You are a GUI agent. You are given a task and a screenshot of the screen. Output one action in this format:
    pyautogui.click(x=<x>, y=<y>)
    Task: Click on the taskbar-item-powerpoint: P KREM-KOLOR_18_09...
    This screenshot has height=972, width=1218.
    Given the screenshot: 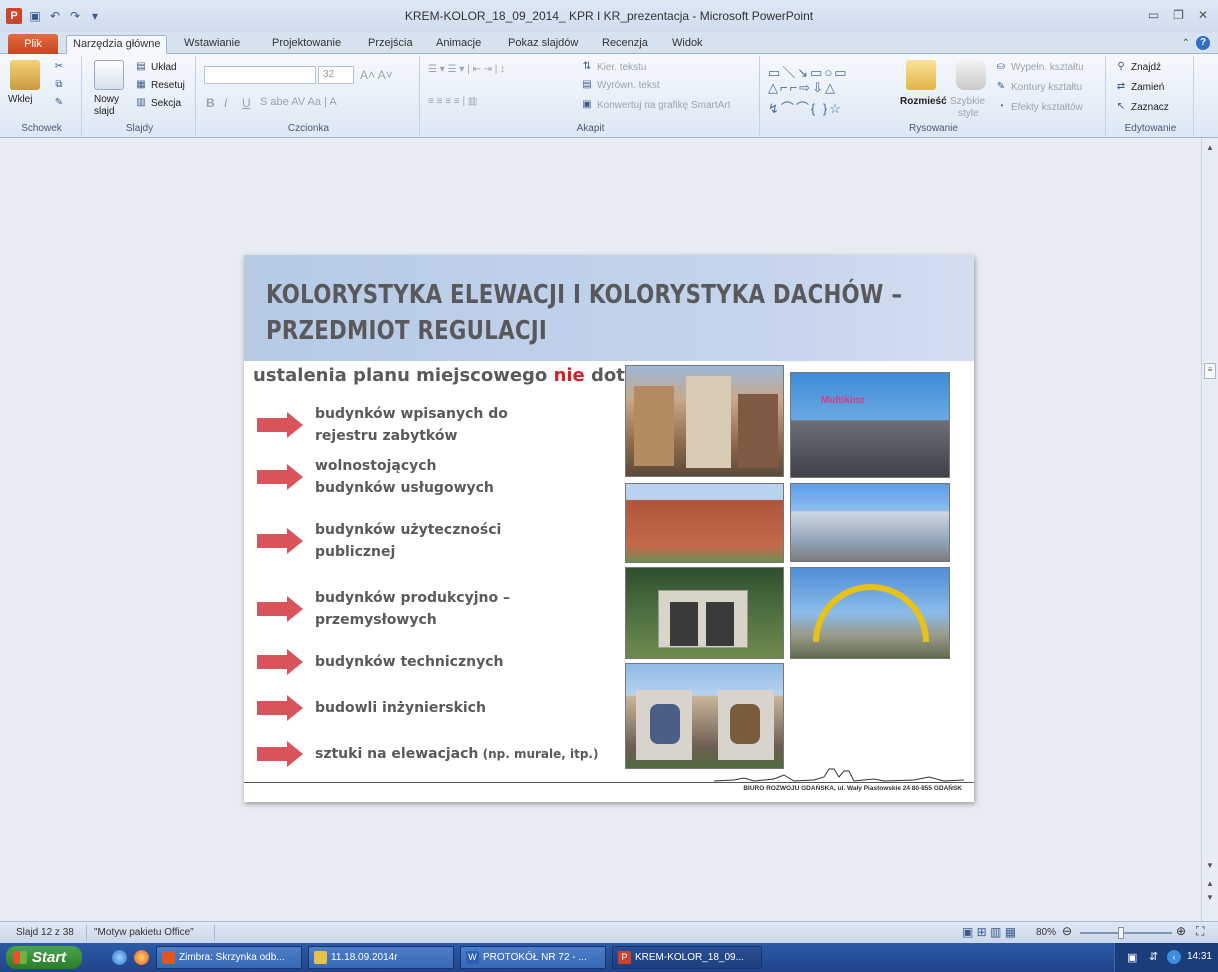 What is the action you would take?
    pyautogui.click(x=687, y=957)
    